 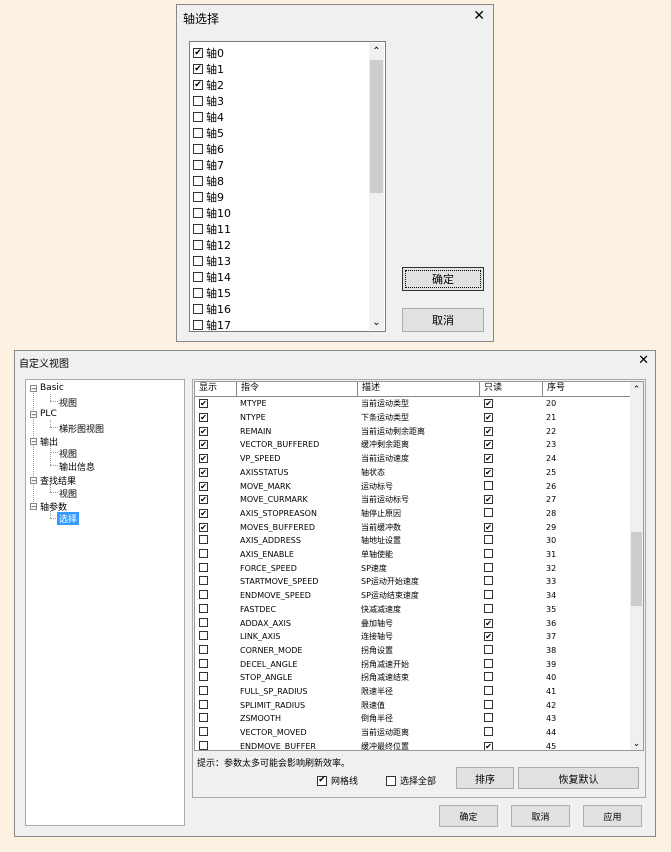 What do you see at coordinates (413, 637) in the screenshot?
I see `table-row: LINK_AXIS 连接轴号 ✔ 37` at bounding box center [413, 637].